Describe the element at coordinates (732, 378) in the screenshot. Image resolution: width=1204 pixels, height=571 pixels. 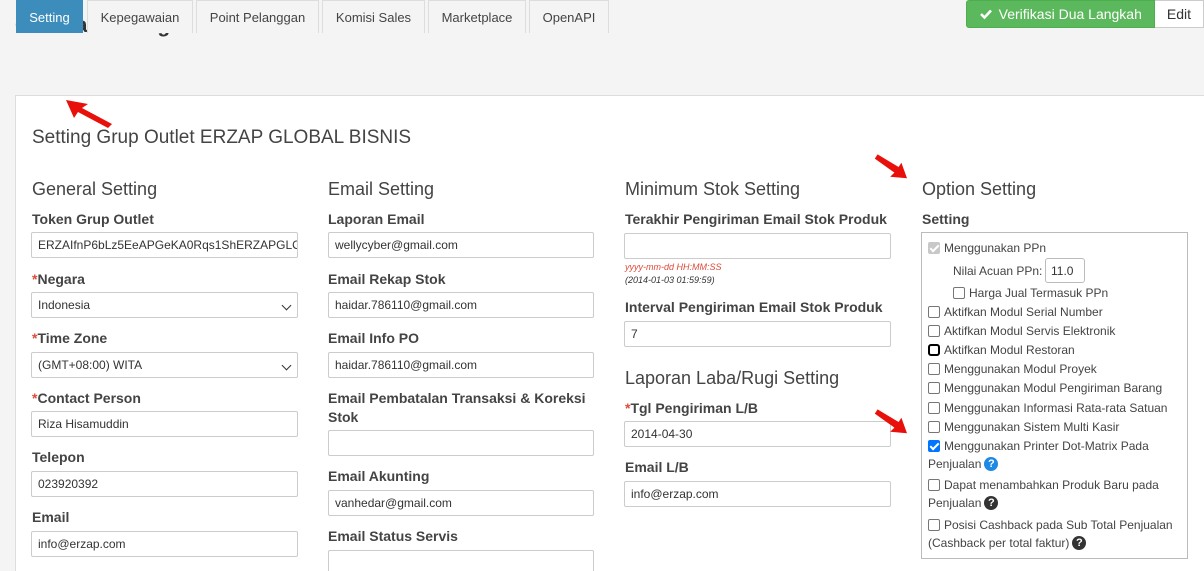
I see `labarugi-title: Laporan Laba/Rugi Setting` at that location.